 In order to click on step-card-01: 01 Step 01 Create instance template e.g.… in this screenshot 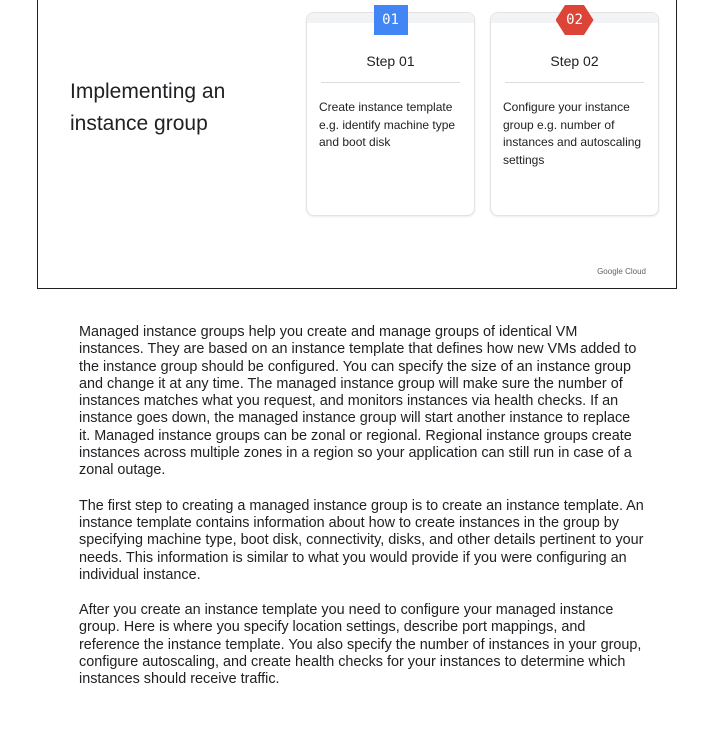, I will do `click(390, 110)`.